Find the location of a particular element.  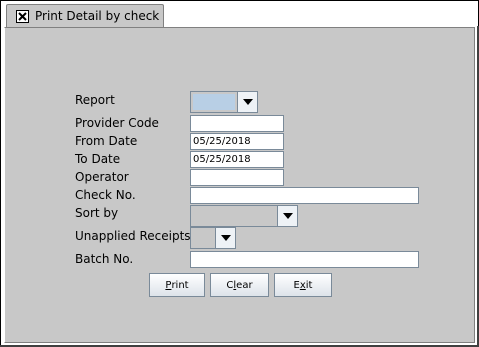

exit-button-label-end: it is located at coordinates (309, 285).